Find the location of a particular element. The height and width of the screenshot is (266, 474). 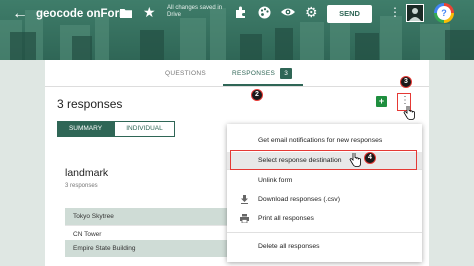

print-icon is located at coordinates (244, 218).